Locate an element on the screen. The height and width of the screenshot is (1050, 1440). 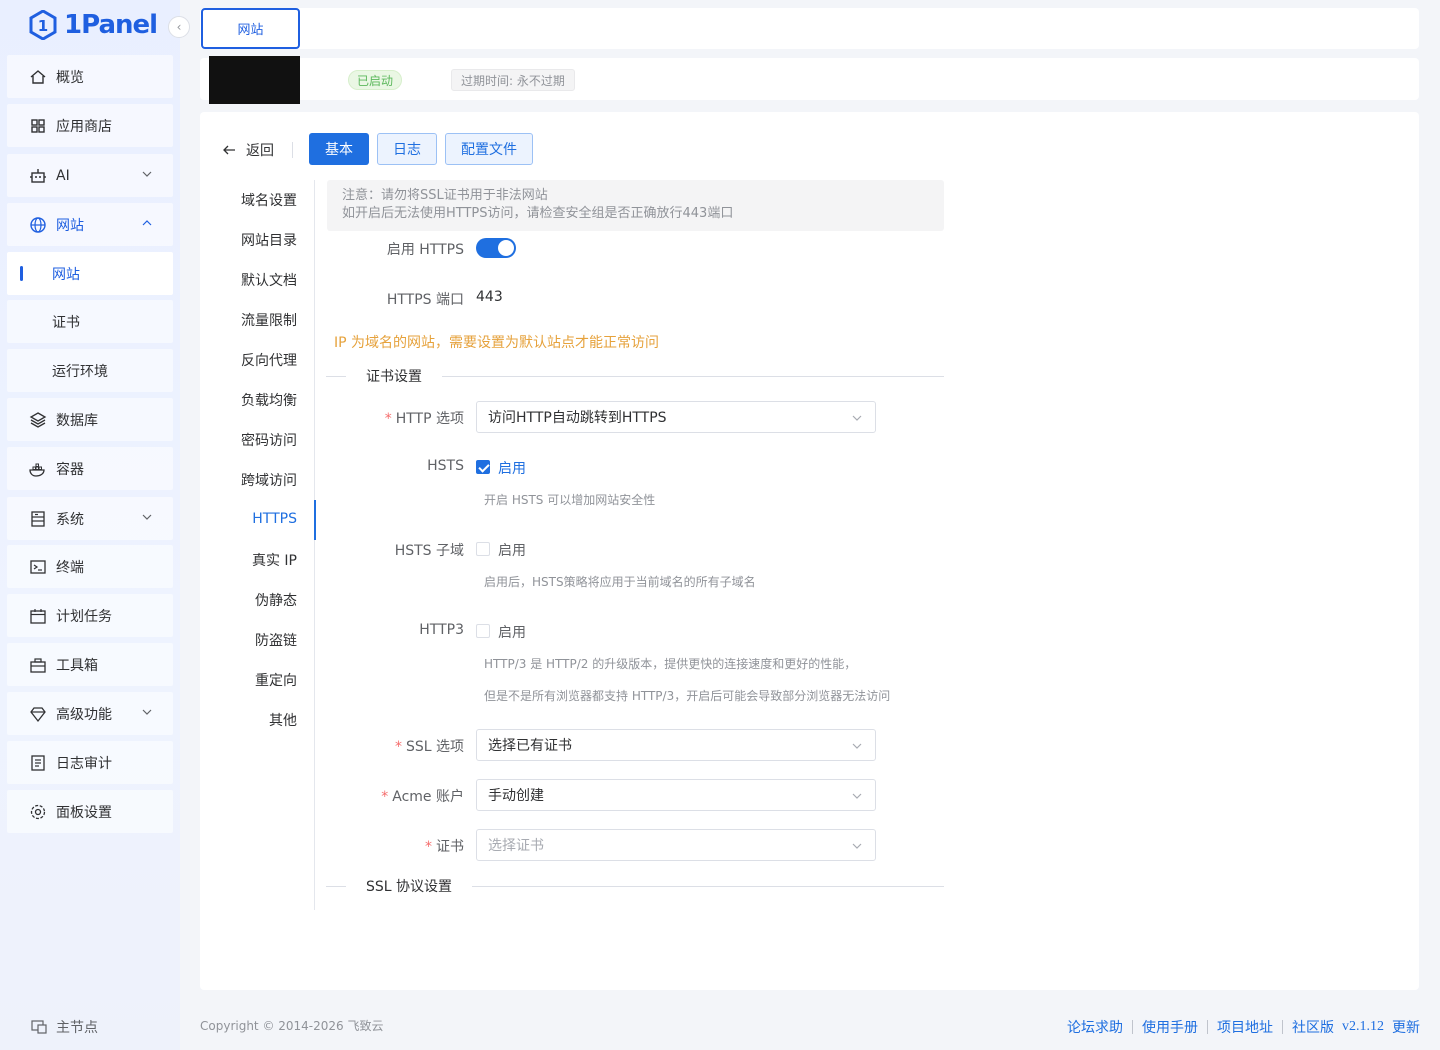
nav-reverse-proxy: 反向代理 is located at coordinates (269, 360).